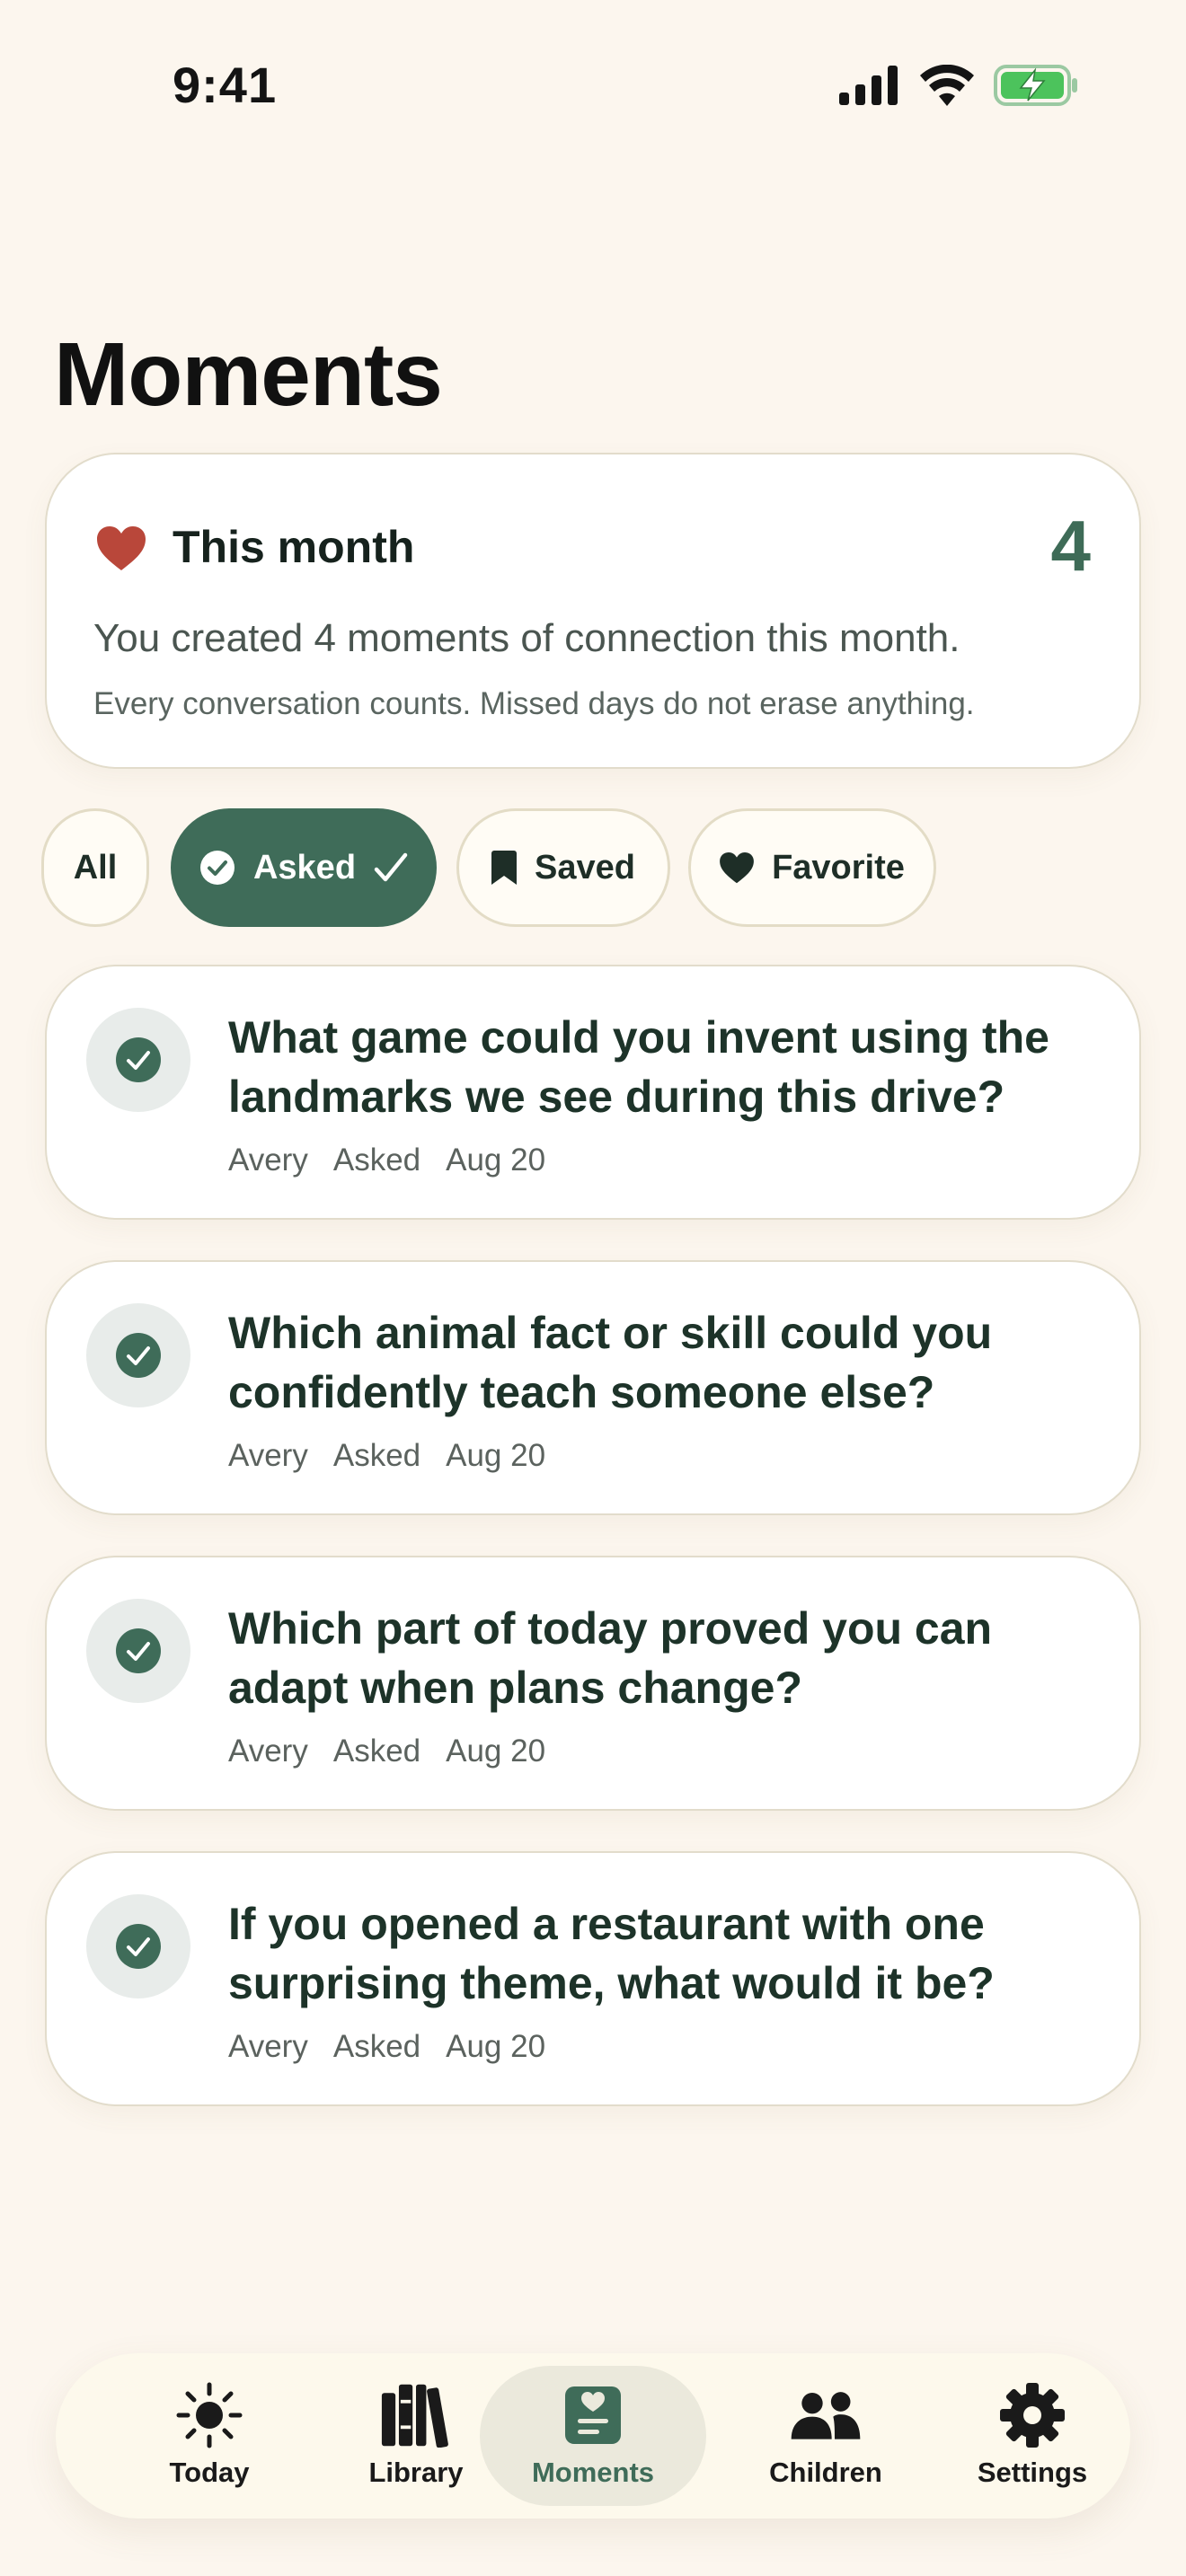  Describe the element at coordinates (593, 2472) in the screenshot. I see `tab-label: Moments` at that location.